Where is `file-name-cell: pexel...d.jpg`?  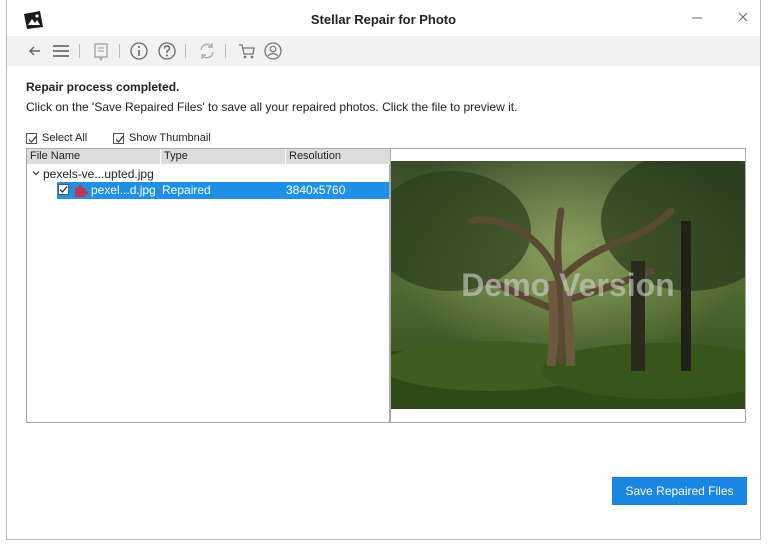 file-name-cell: pexel...d.jpg is located at coordinates (123, 190).